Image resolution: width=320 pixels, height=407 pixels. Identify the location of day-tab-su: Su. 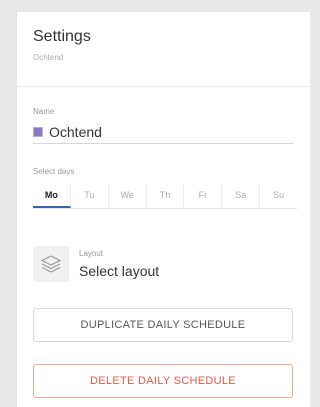
(278, 196).